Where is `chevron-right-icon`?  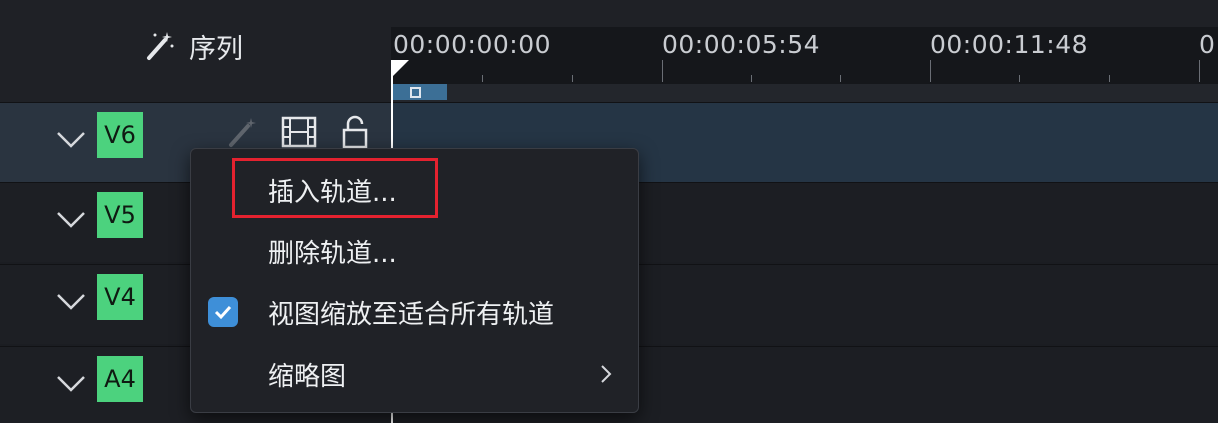
chevron-right-icon is located at coordinates (606, 374).